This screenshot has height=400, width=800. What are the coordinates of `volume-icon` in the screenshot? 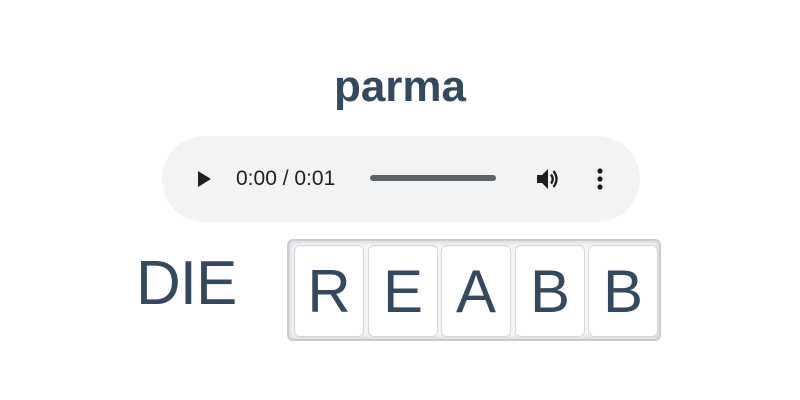 It's located at (547, 179).